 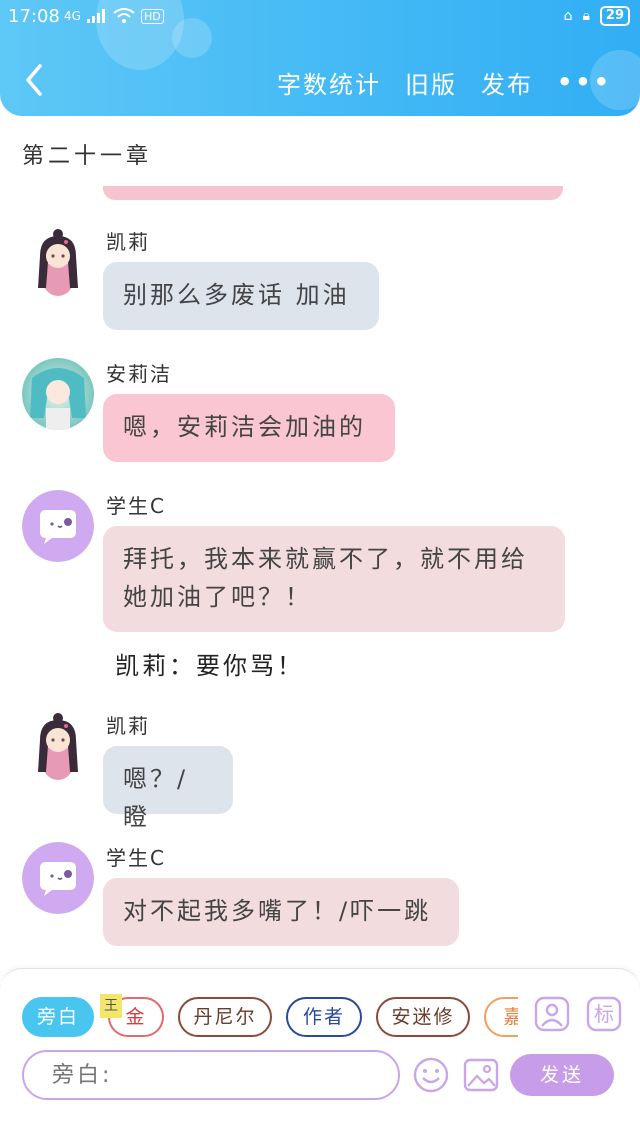 I want to click on status-icons-right: ⌂ 🔒︎ 29, so click(x=597, y=16).